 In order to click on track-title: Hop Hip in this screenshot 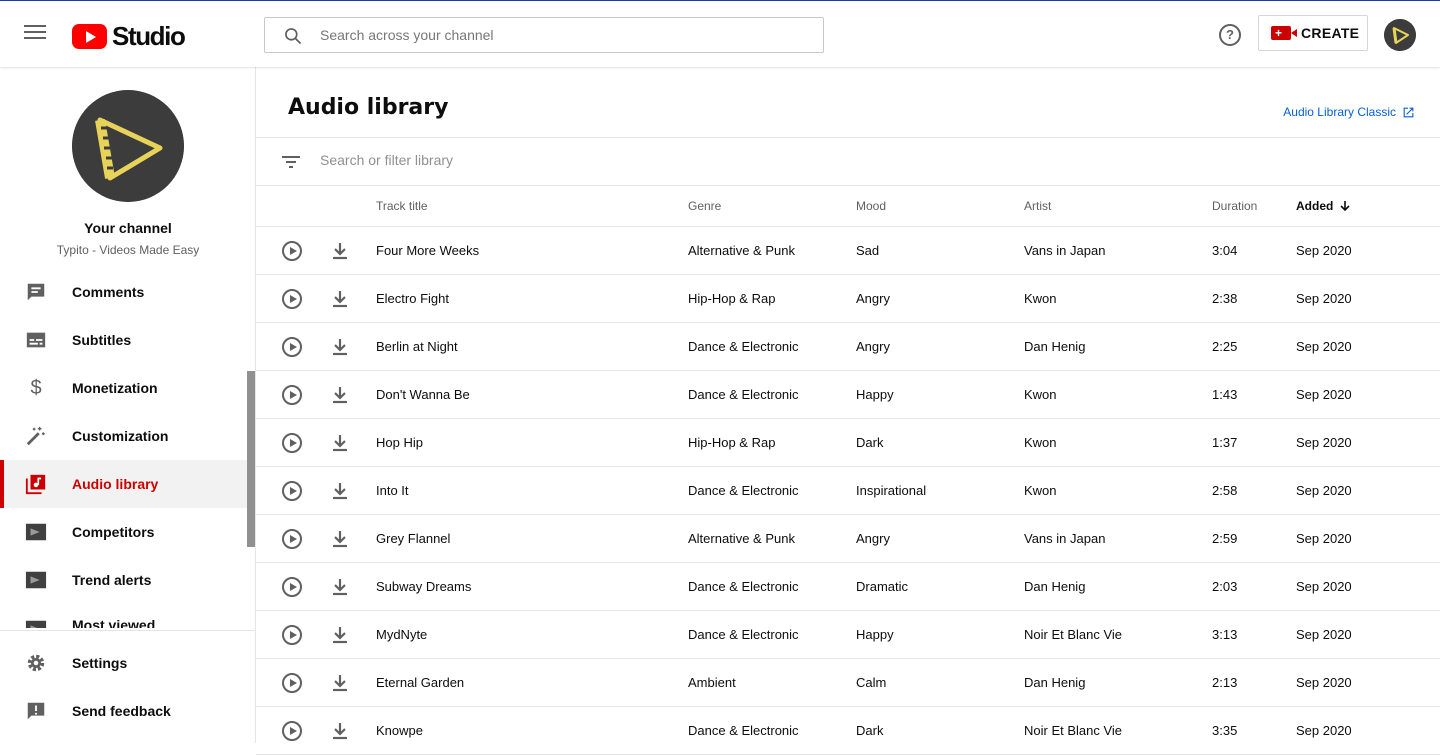, I will do `click(399, 442)`.